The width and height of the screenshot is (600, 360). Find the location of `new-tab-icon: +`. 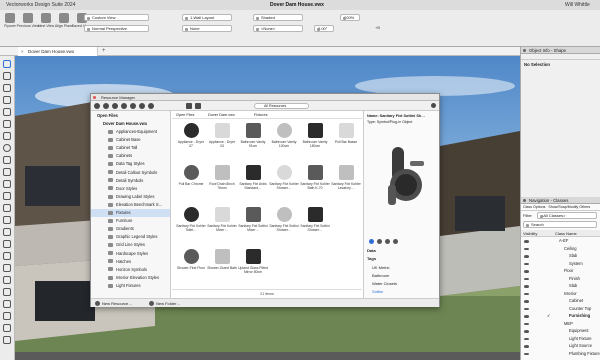

new-tab-icon: + is located at coordinates (104, 51).